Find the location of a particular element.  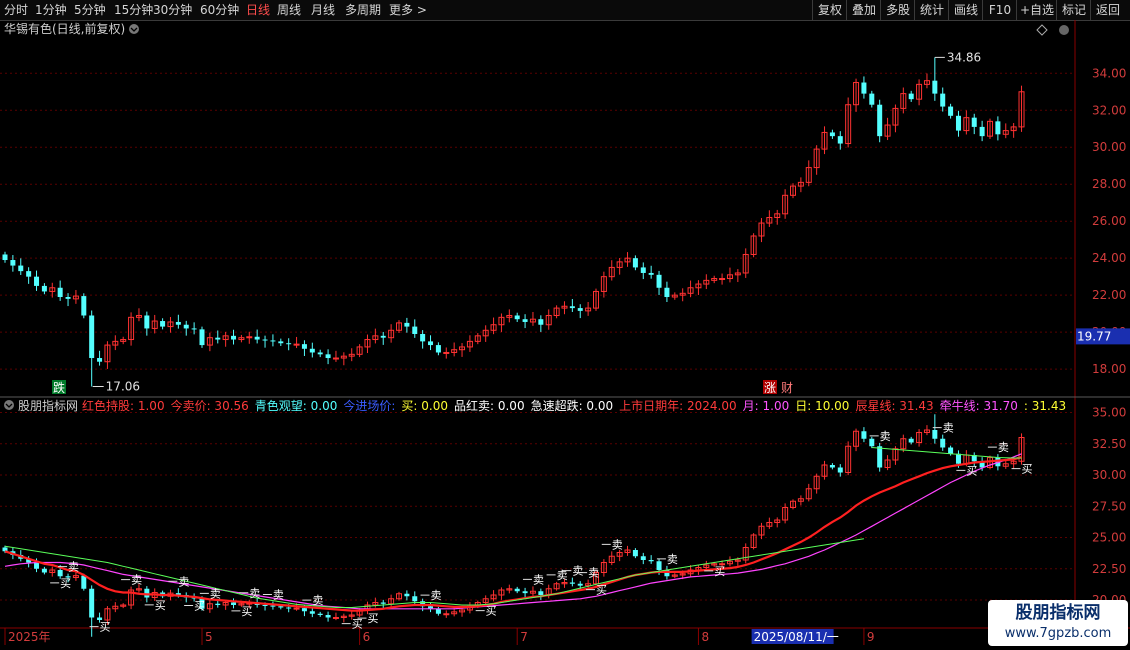

toolbar-button-6: +自选 is located at coordinates (1036, 10).